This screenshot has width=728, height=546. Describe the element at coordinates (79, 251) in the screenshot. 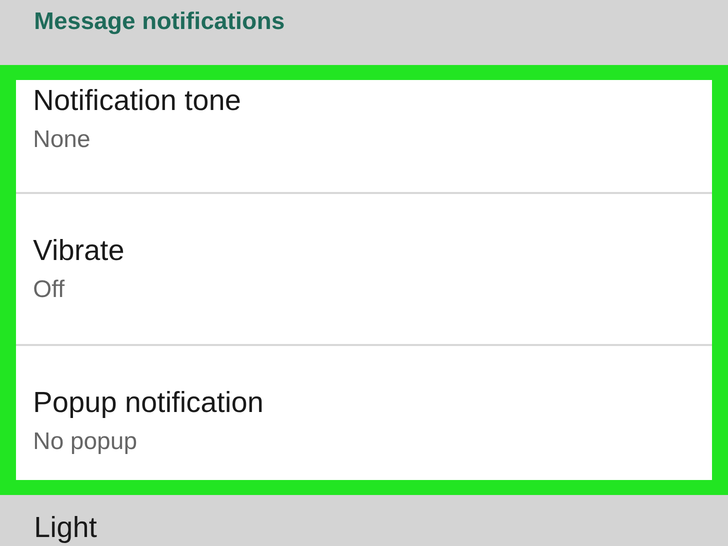

I see `setting-title: Vibrate` at that location.